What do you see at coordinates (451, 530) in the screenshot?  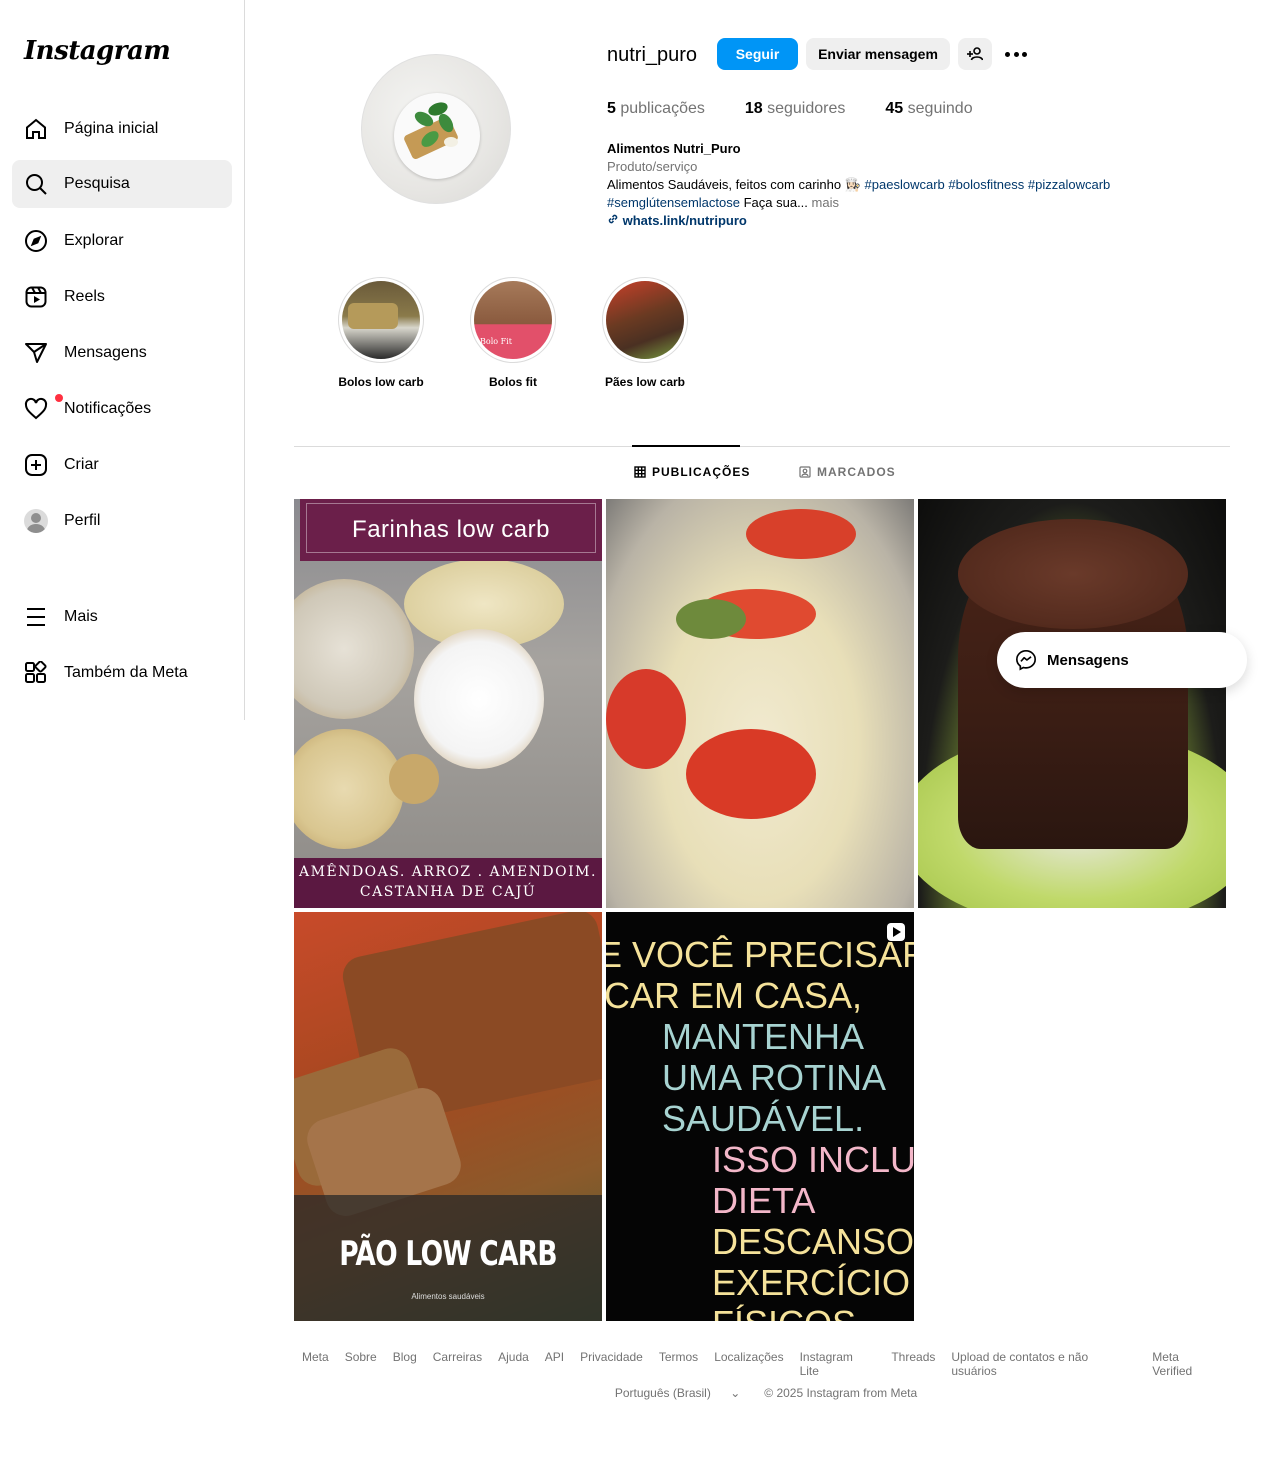 I see `post-banner-title: Farinhas low carb` at bounding box center [451, 530].